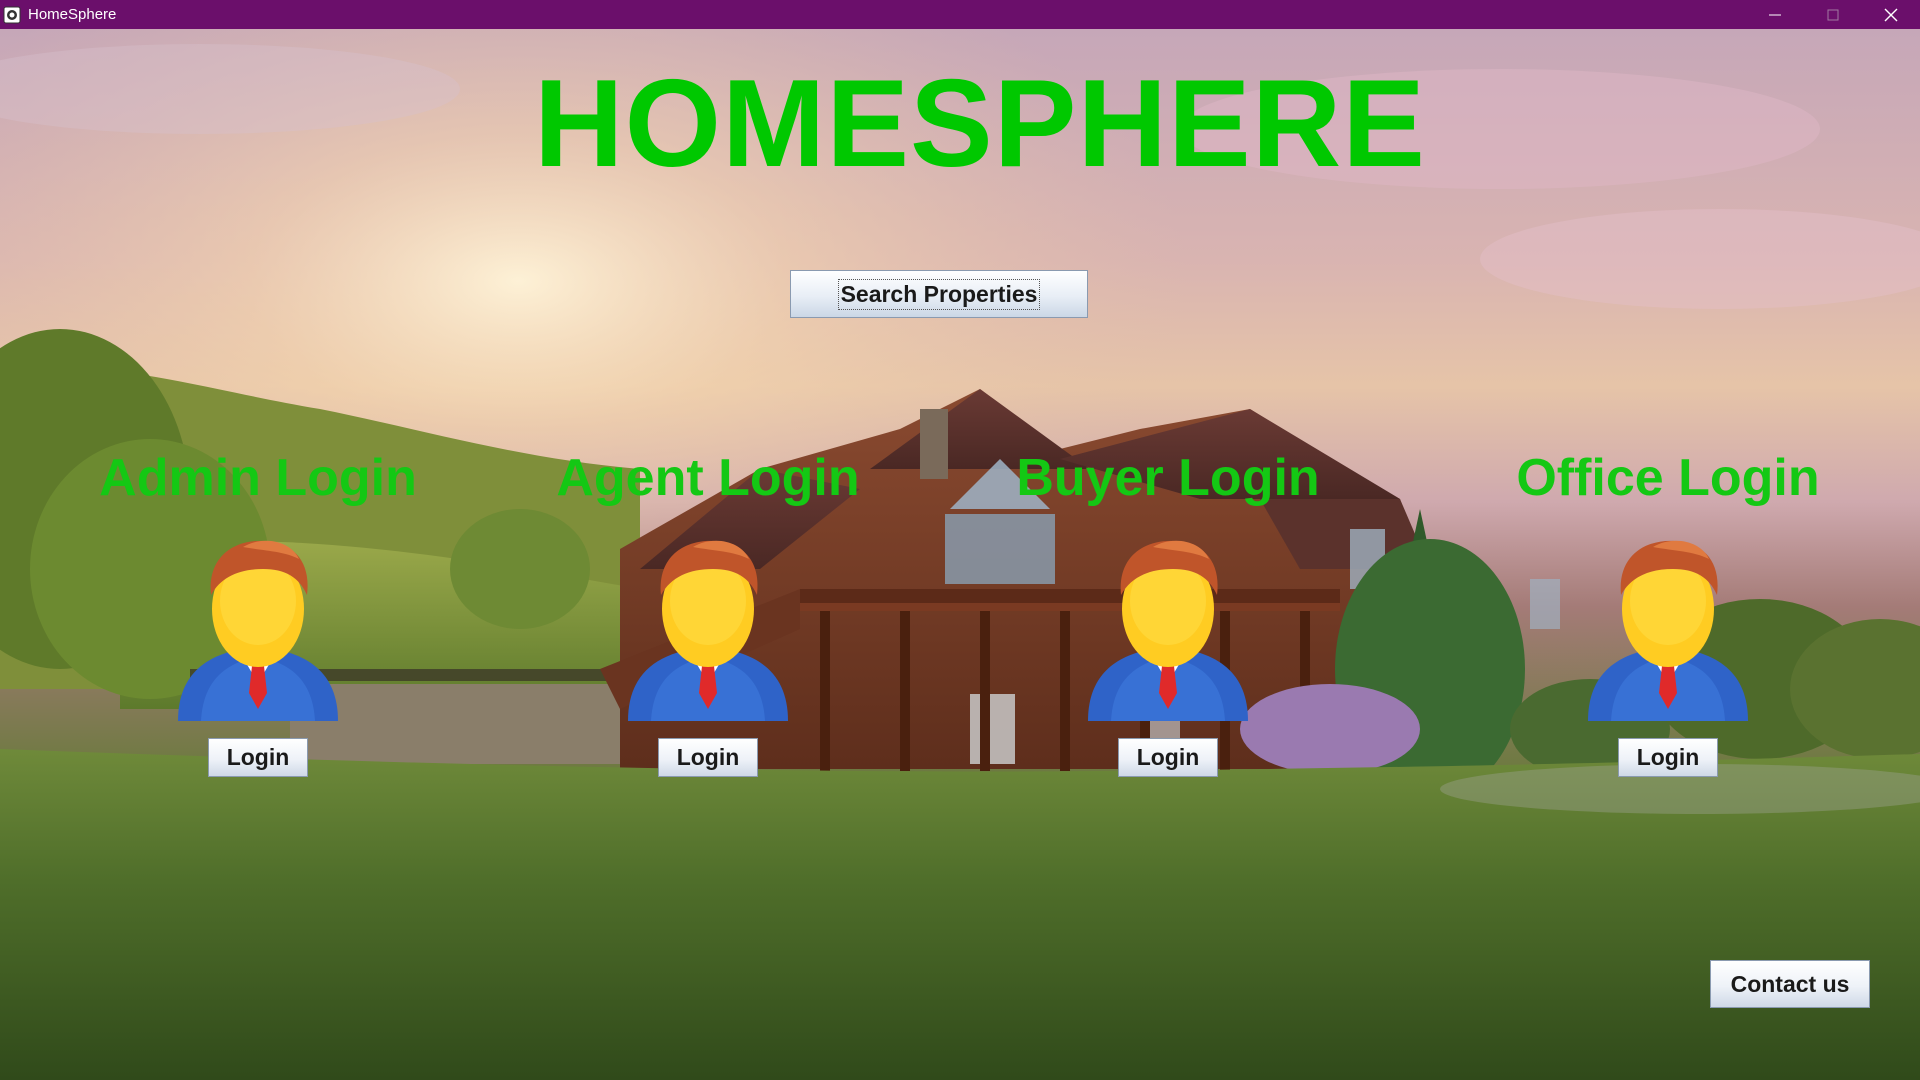 The width and height of the screenshot is (1920, 1080). What do you see at coordinates (1668, 757) in the screenshot?
I see `office-login-button: Login` at bounding box center [1668, 757].